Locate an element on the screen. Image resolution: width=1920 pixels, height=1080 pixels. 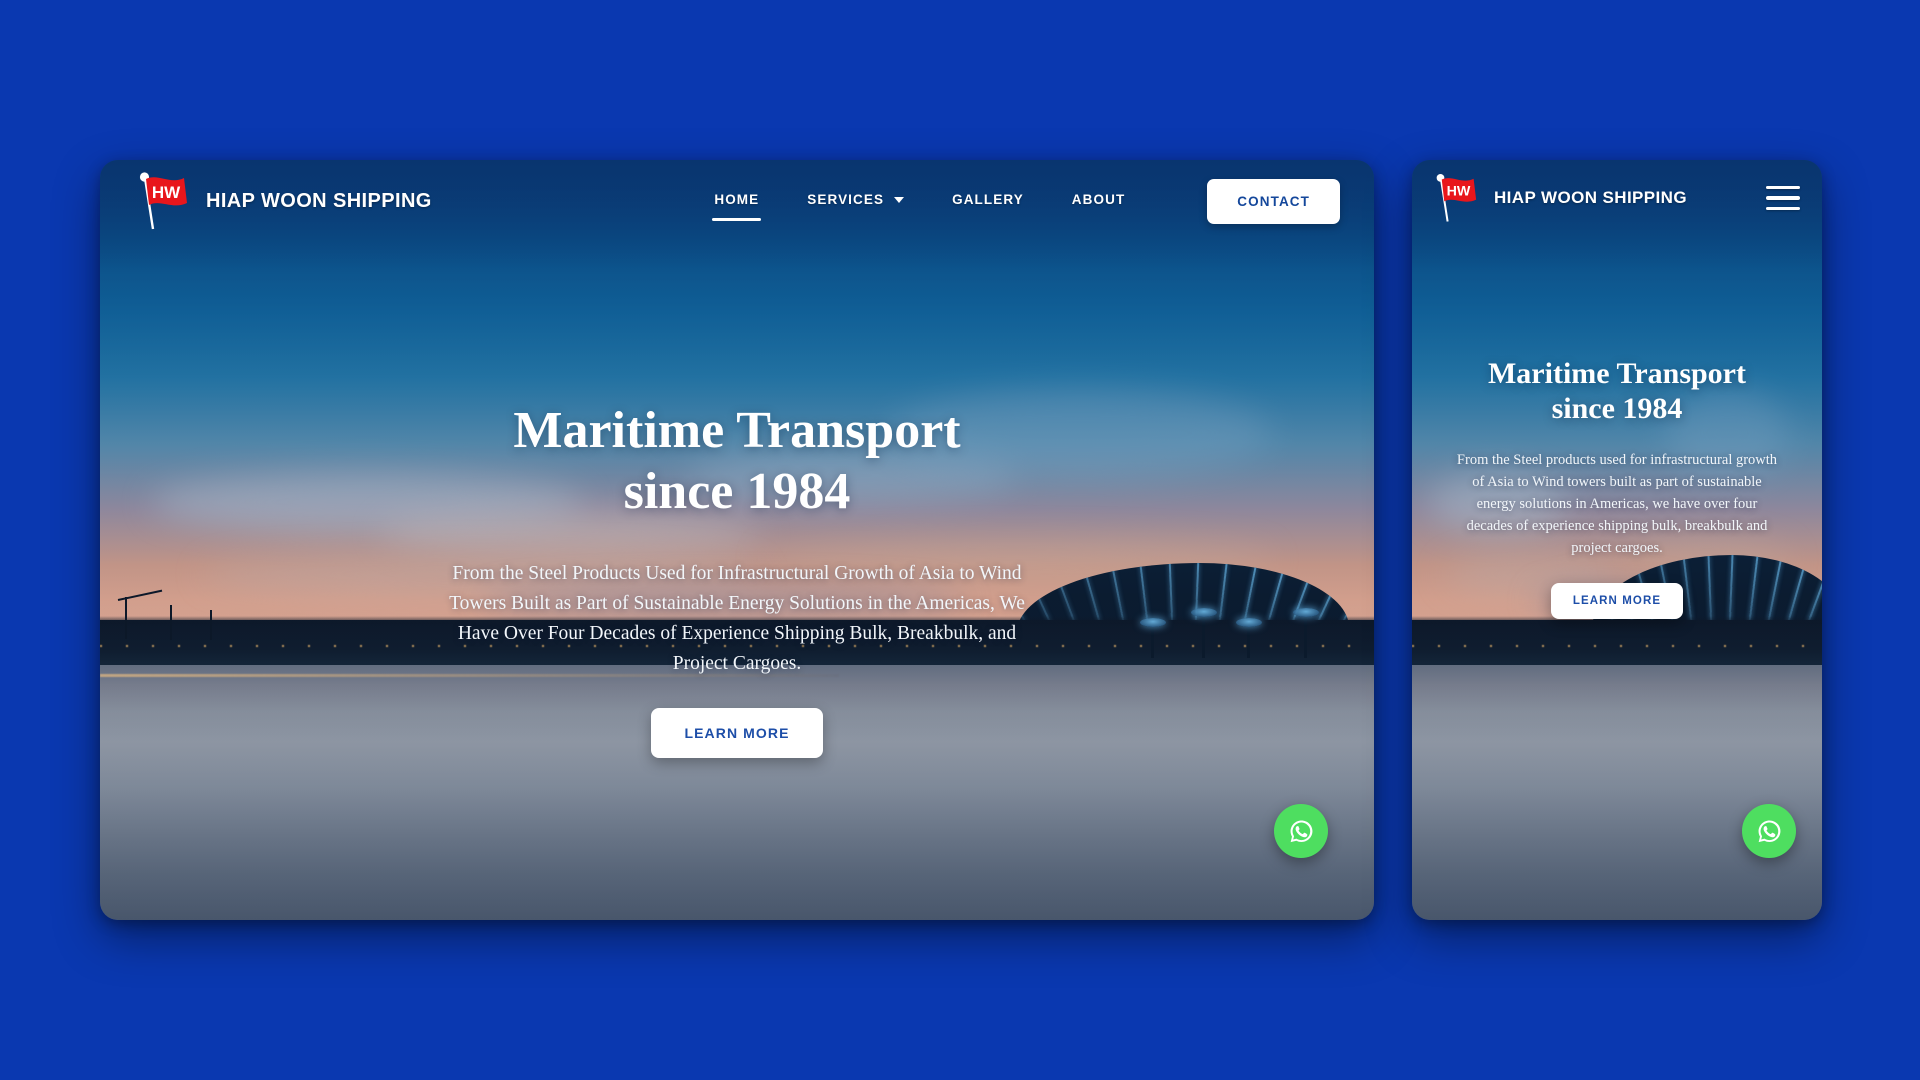
whatsapp-float-button-mobile is located at coordinates (1769, 831).